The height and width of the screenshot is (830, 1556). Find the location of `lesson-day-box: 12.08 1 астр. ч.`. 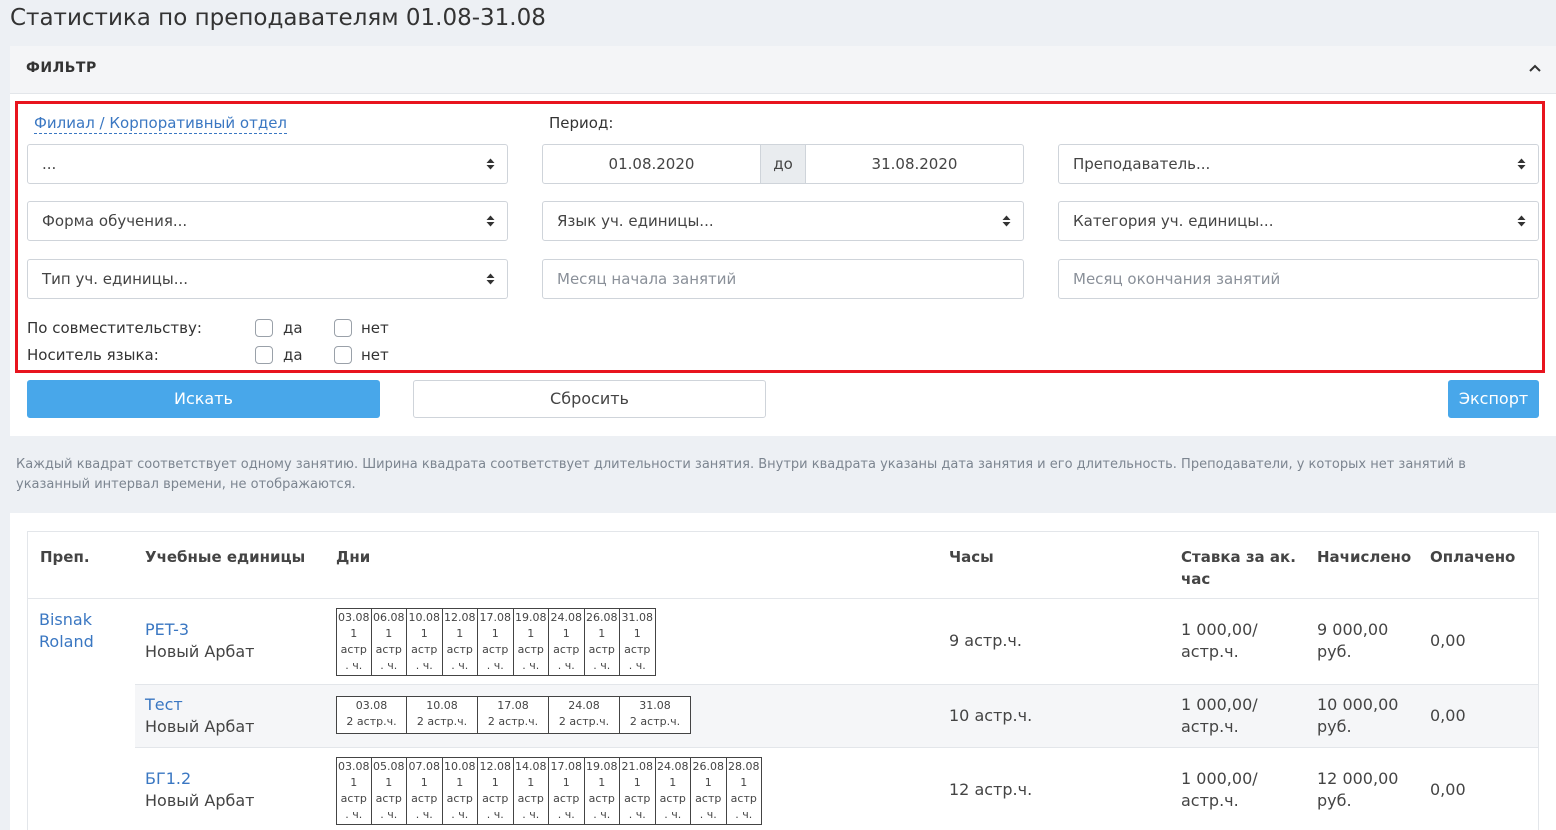

lesson-day-box: 12.08 1 астр. ч. is located at coordinates (460, 642).